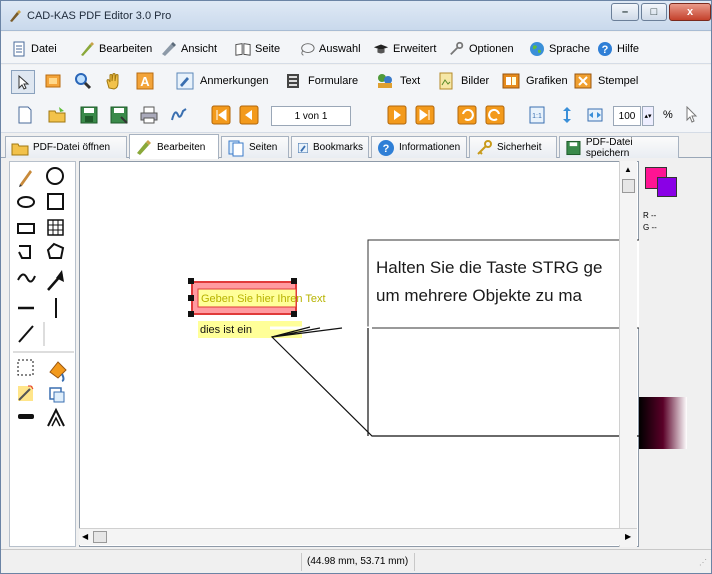 The image size is (712, 574). Describe the element at coordinates (55, 280) in the screenshot. I see `arrow-tool-icon` at that location.